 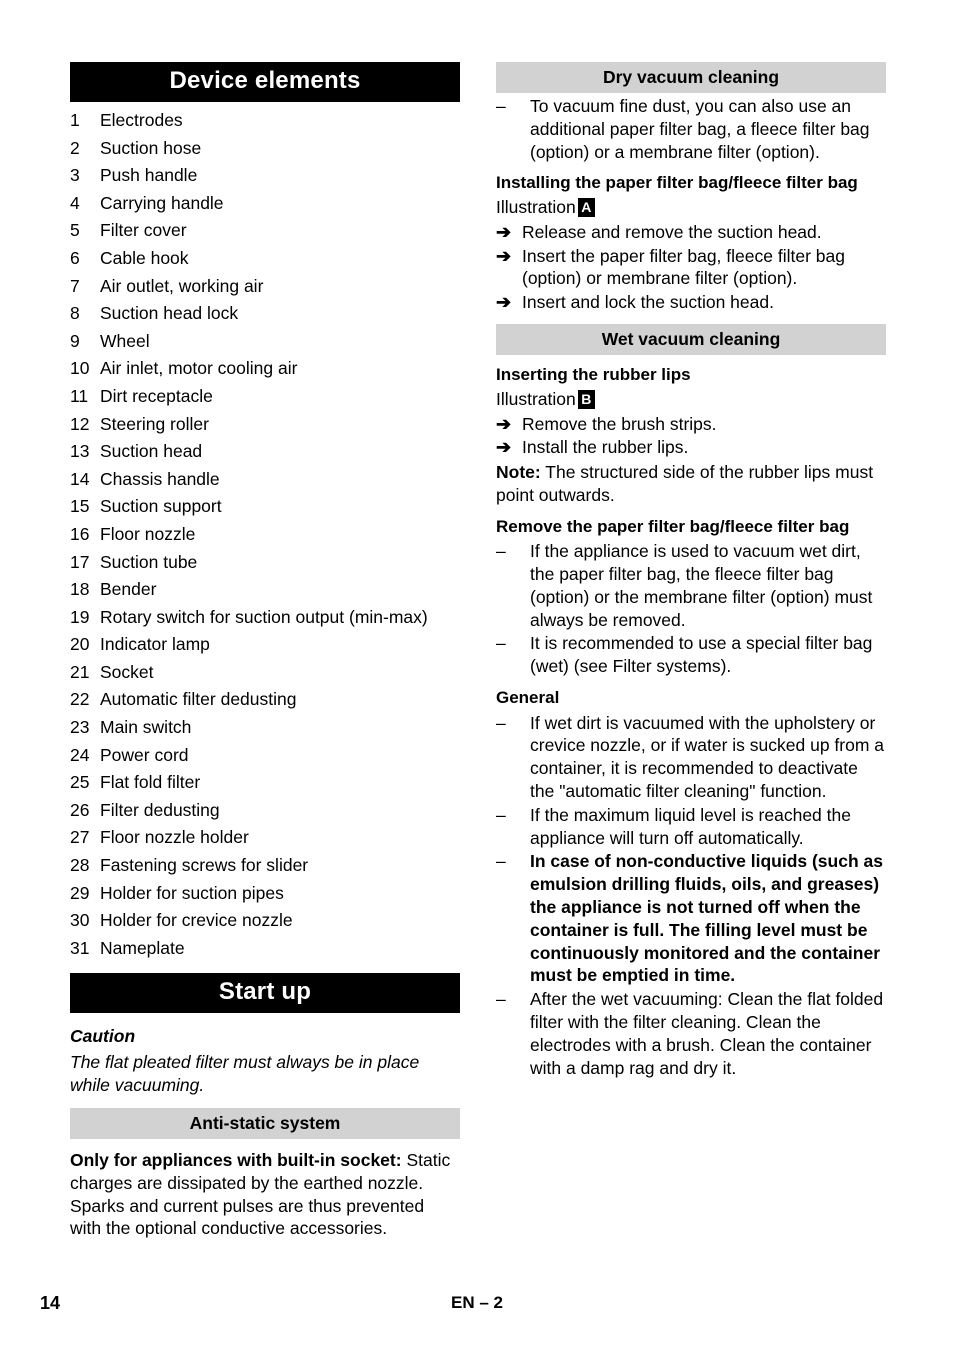 What do you see at coordinates (141, 120) in the screenshot?
I see `device-element-label: Electrodes` at bounding box center [141, 120].